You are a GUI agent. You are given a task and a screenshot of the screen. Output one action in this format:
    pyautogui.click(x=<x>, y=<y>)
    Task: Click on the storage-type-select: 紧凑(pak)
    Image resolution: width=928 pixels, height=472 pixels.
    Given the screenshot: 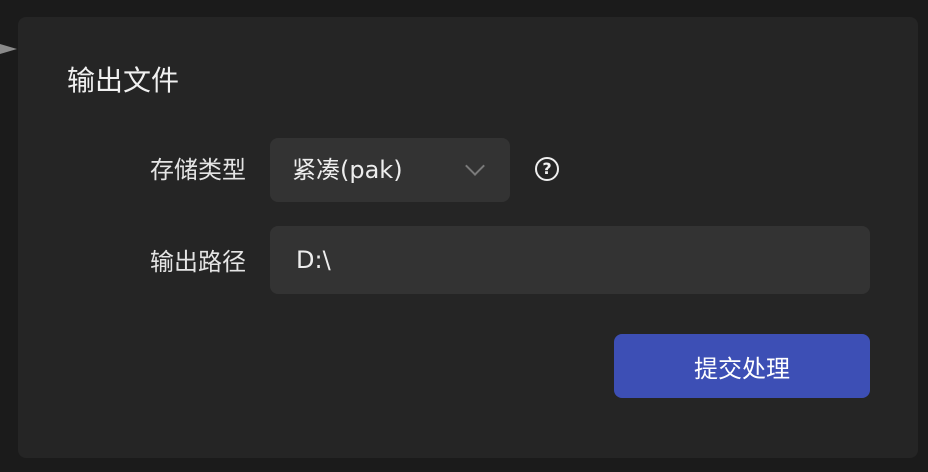 What is the action you would take?
    pyautogui.click(x=390, y=170)
    